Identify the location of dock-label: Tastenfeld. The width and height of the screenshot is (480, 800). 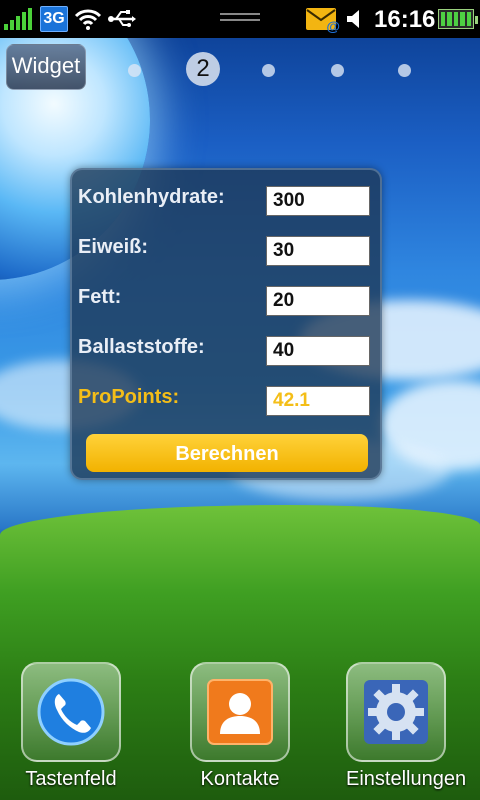
(71, 779).